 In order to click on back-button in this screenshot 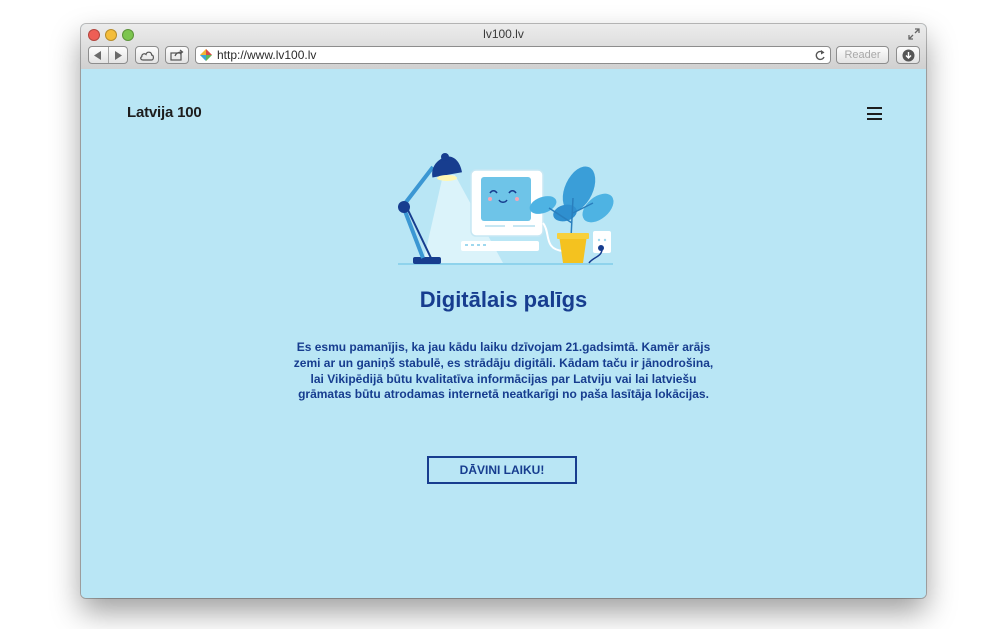, I will do `click(98, 55)`.